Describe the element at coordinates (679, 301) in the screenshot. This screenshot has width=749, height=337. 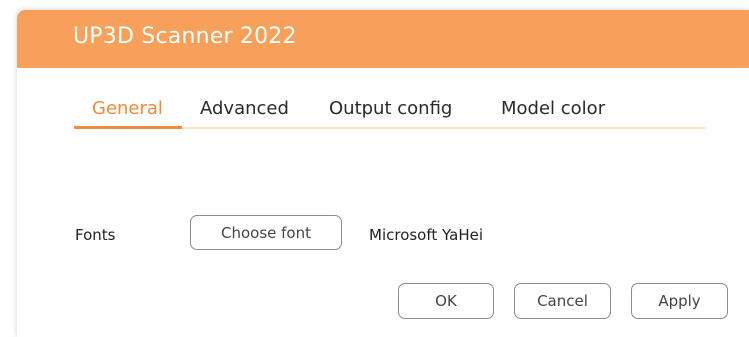
I see `apply-button: Apply` at that location.